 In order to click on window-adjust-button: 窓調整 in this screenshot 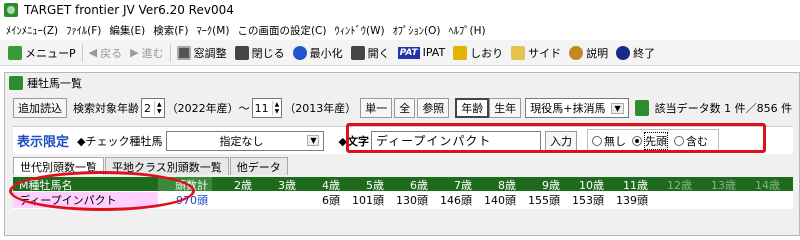, I will do `click(202, 53)`.